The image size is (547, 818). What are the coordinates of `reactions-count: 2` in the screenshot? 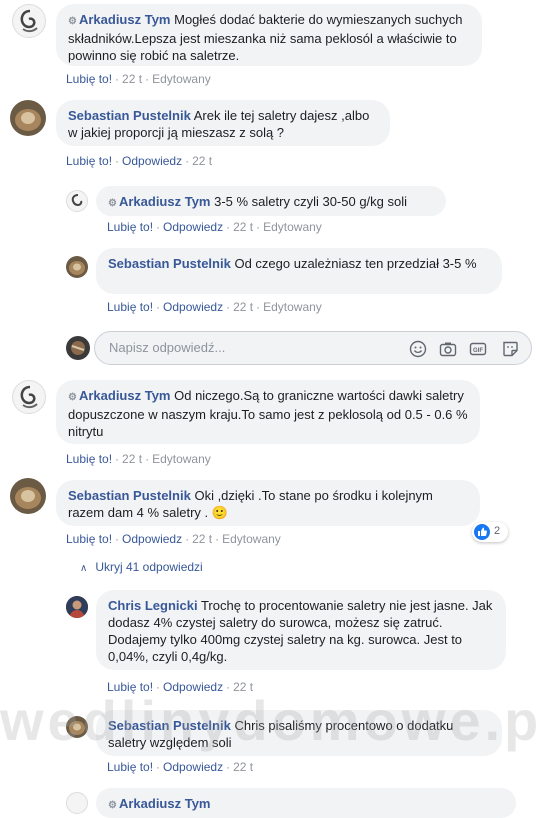 It's located at (497, 531).